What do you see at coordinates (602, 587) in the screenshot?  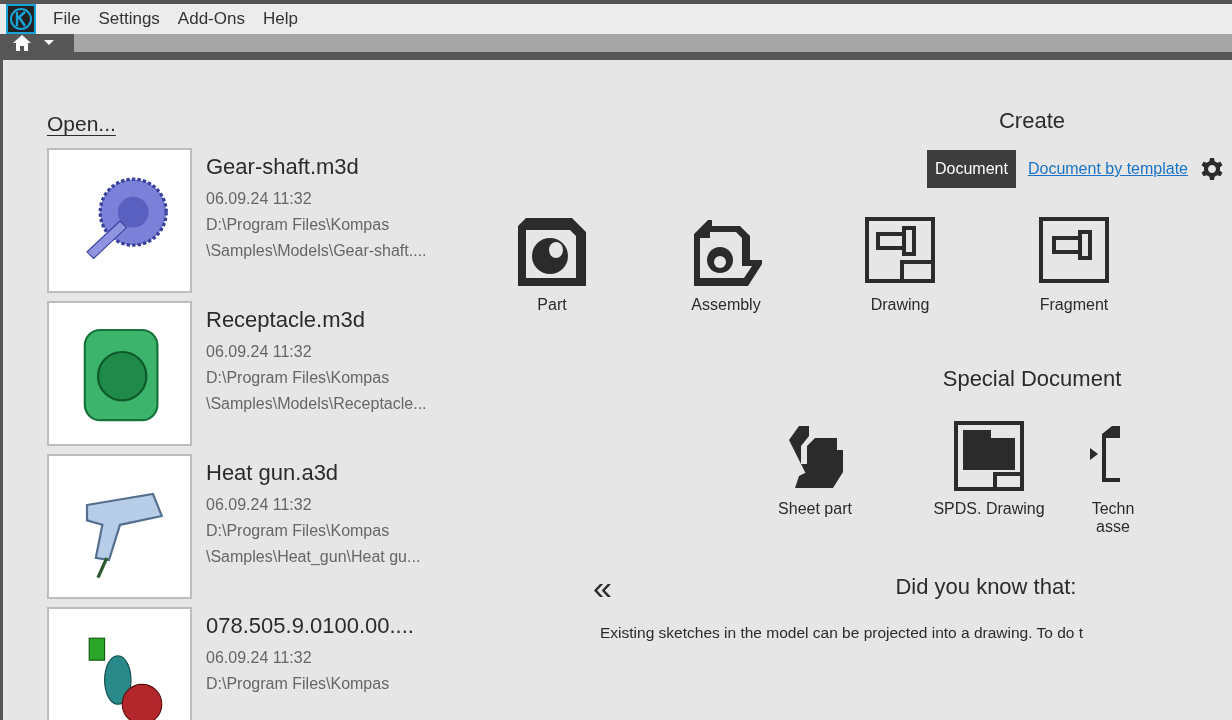 I see `previous-tip-button: «` at bounding box center [602, 587].